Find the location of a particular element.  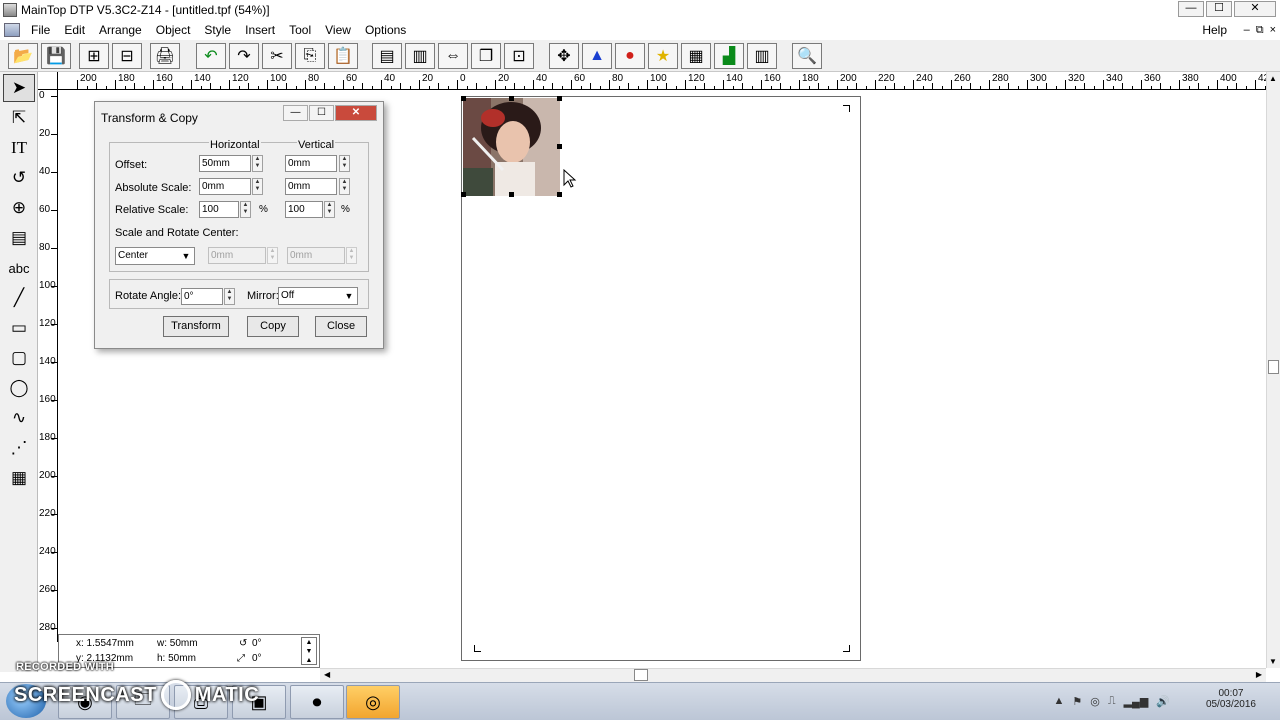

tool-dotted-line: ⋰ is located at coordinates (19, 448).